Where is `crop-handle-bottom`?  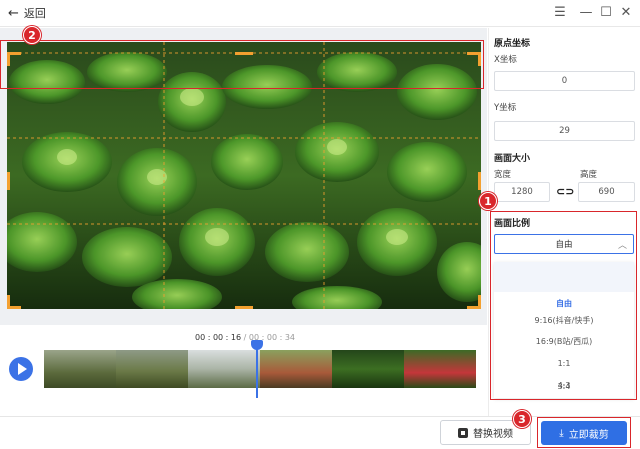
crop-handle-bottom is located at coordinates (244, 307).